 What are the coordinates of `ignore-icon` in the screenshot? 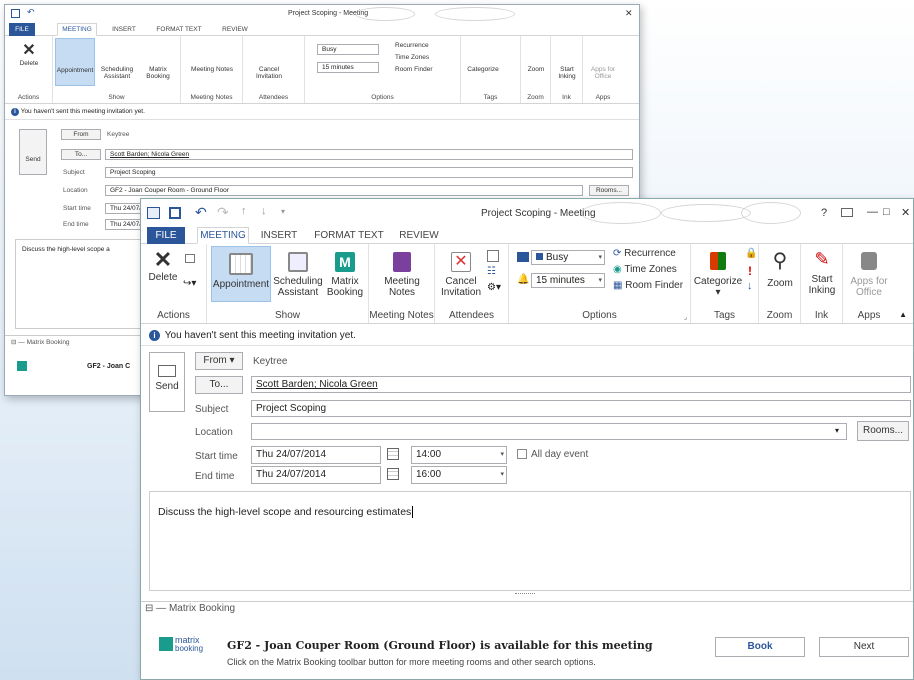 It's located at (190, 258).